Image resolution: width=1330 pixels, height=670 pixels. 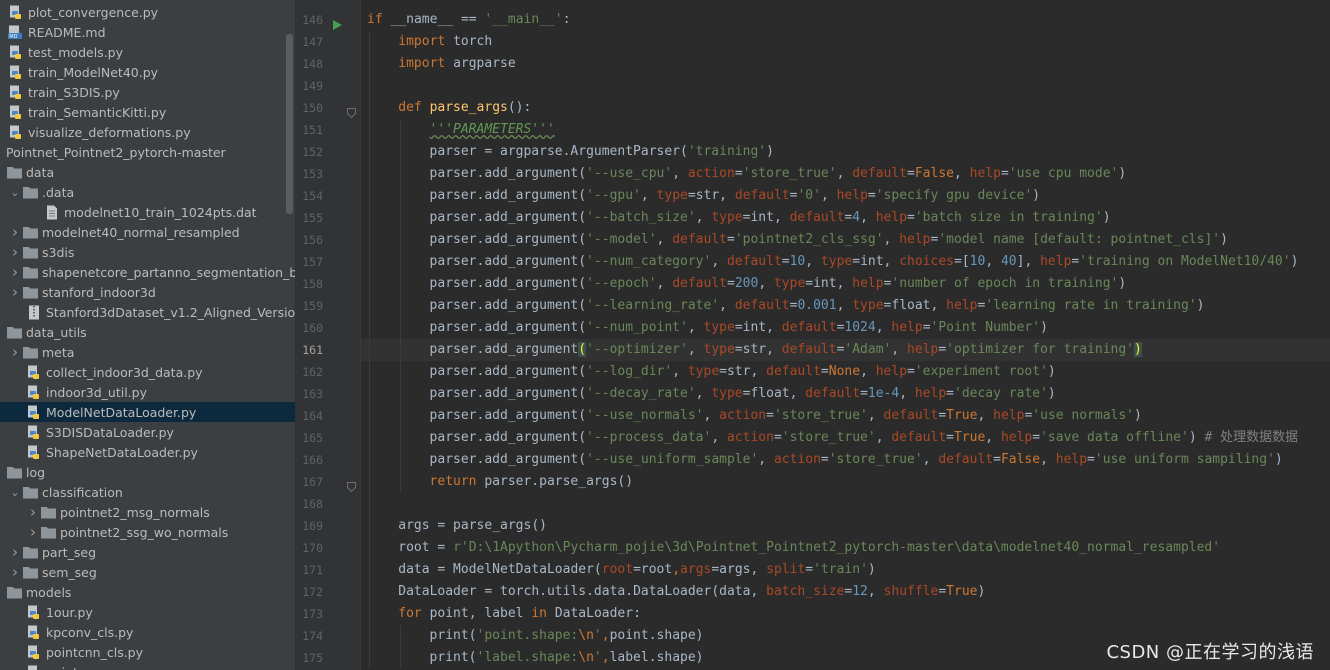 What do you see at coordinates (845, 42) in the screenshot?
I see `code-line: import torch` at bounding box center [845, 42].